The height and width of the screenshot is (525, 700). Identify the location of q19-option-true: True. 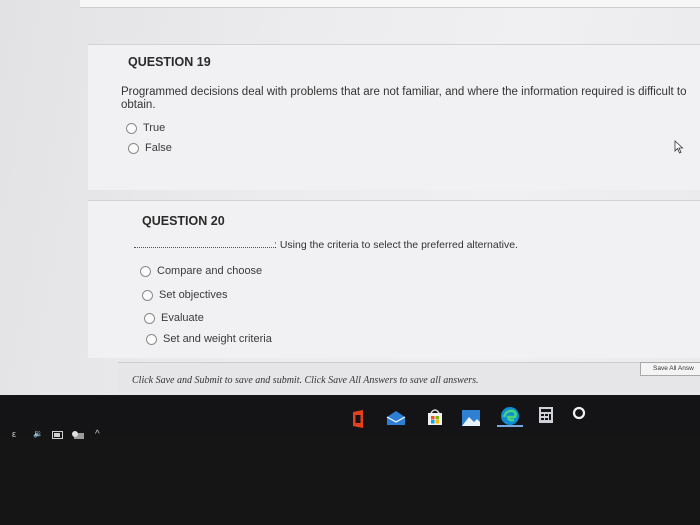
(145, 128).